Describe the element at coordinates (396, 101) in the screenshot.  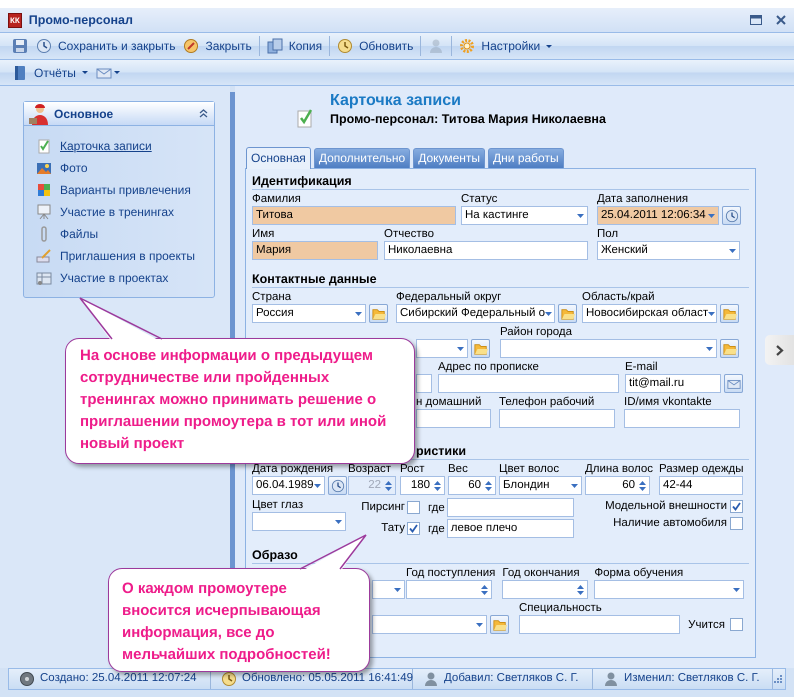
I see `card-title: Карточка записи` at that location.